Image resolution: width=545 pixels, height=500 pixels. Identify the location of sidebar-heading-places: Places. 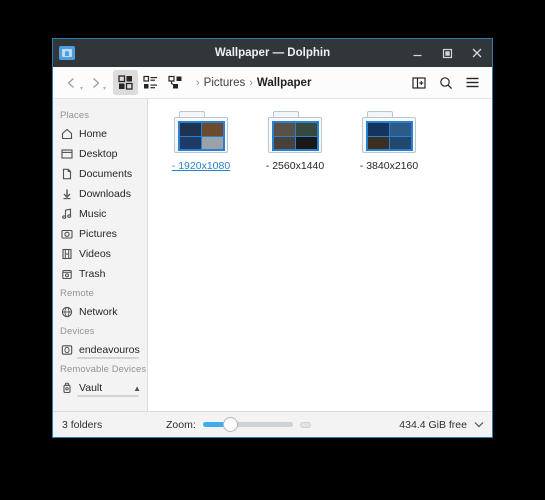
(75, 115).